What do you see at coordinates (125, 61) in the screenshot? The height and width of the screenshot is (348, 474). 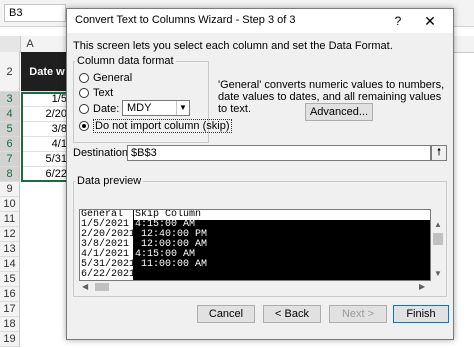 I see `column-format-legend: Column data format` at bounding box center [125, 61].